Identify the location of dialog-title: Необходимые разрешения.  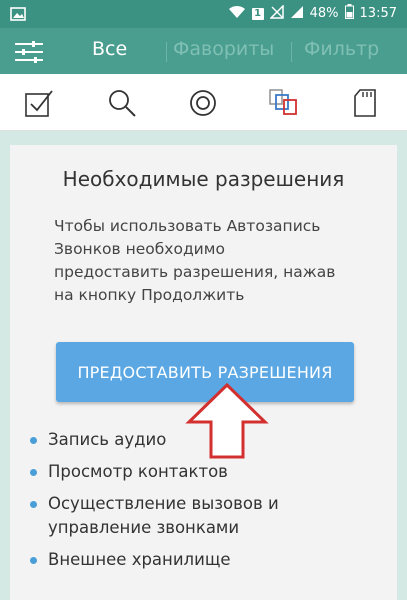
(203, 179).